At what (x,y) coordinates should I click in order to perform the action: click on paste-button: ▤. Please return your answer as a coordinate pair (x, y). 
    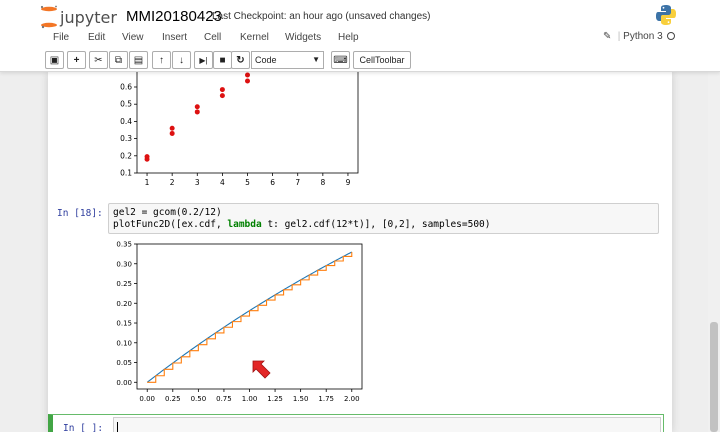
    Looking at the image, I should click on (138, 60).